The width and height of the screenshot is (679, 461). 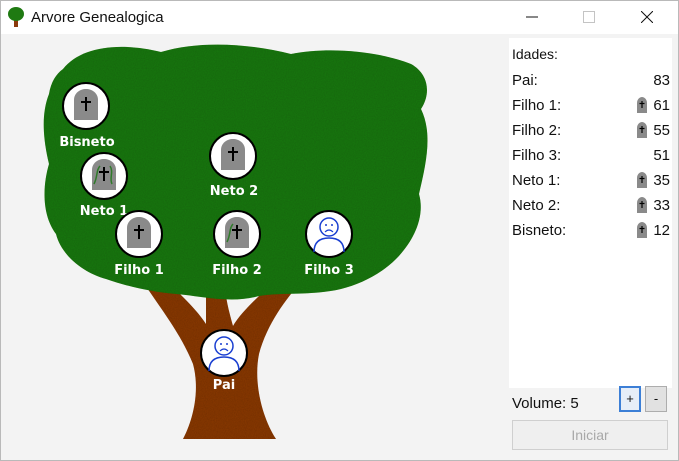 I want to click on close-button, so click(x=647, y=17).